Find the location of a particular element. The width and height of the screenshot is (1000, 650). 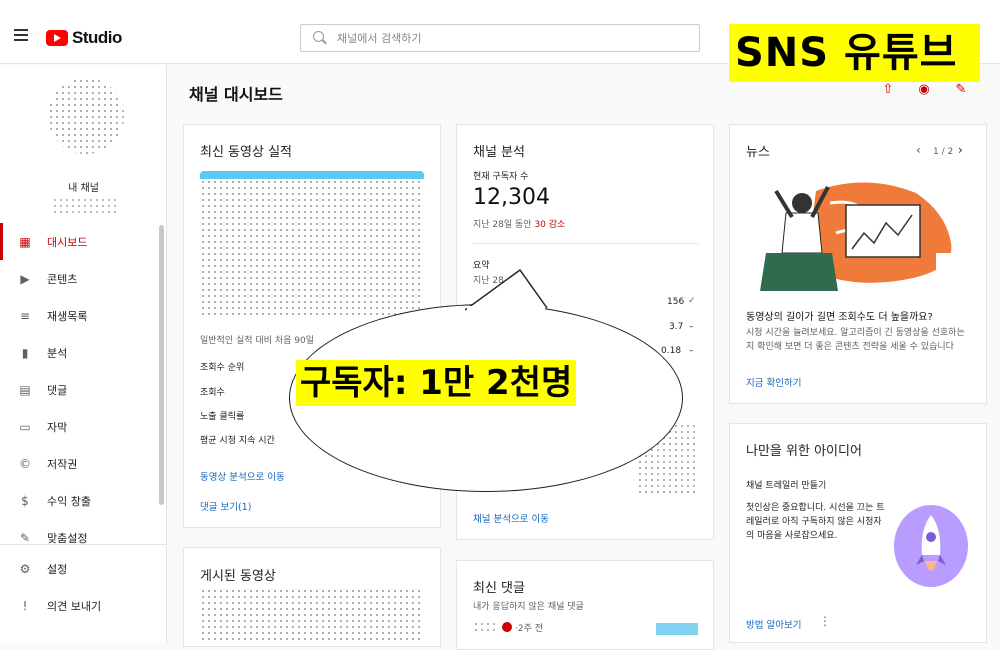

news-illustration is located at coordinates (858, 232).